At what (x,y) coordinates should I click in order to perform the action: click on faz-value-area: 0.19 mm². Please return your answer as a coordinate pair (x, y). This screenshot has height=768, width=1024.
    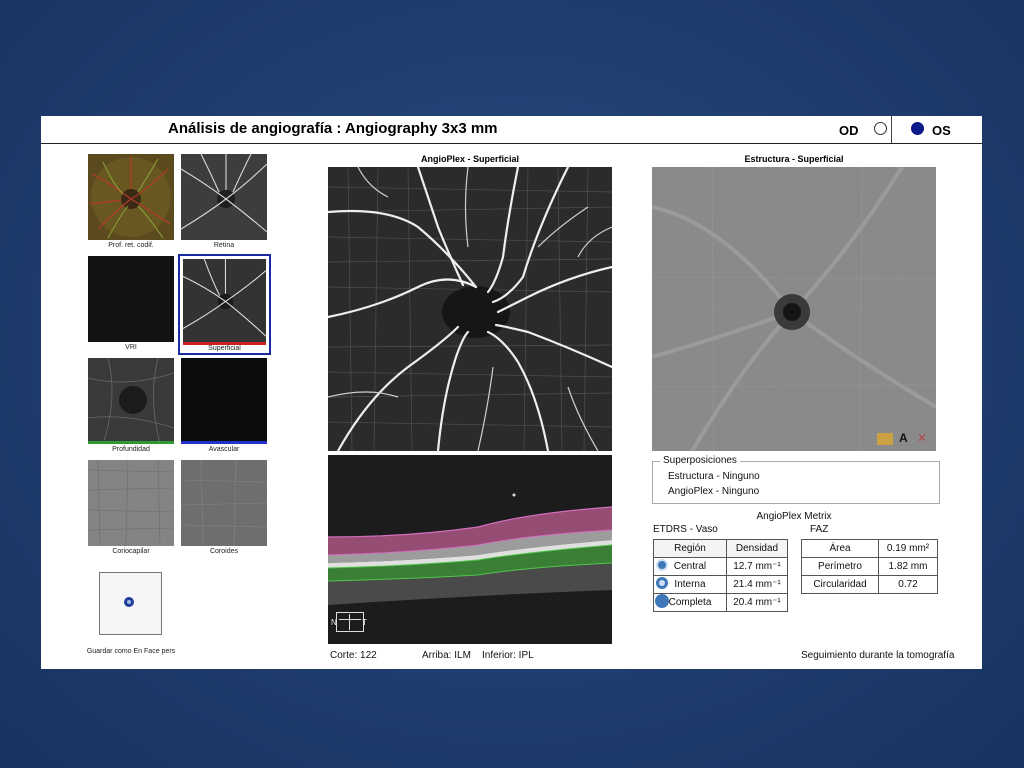
    Looking at the image, I should click on (908, 548).